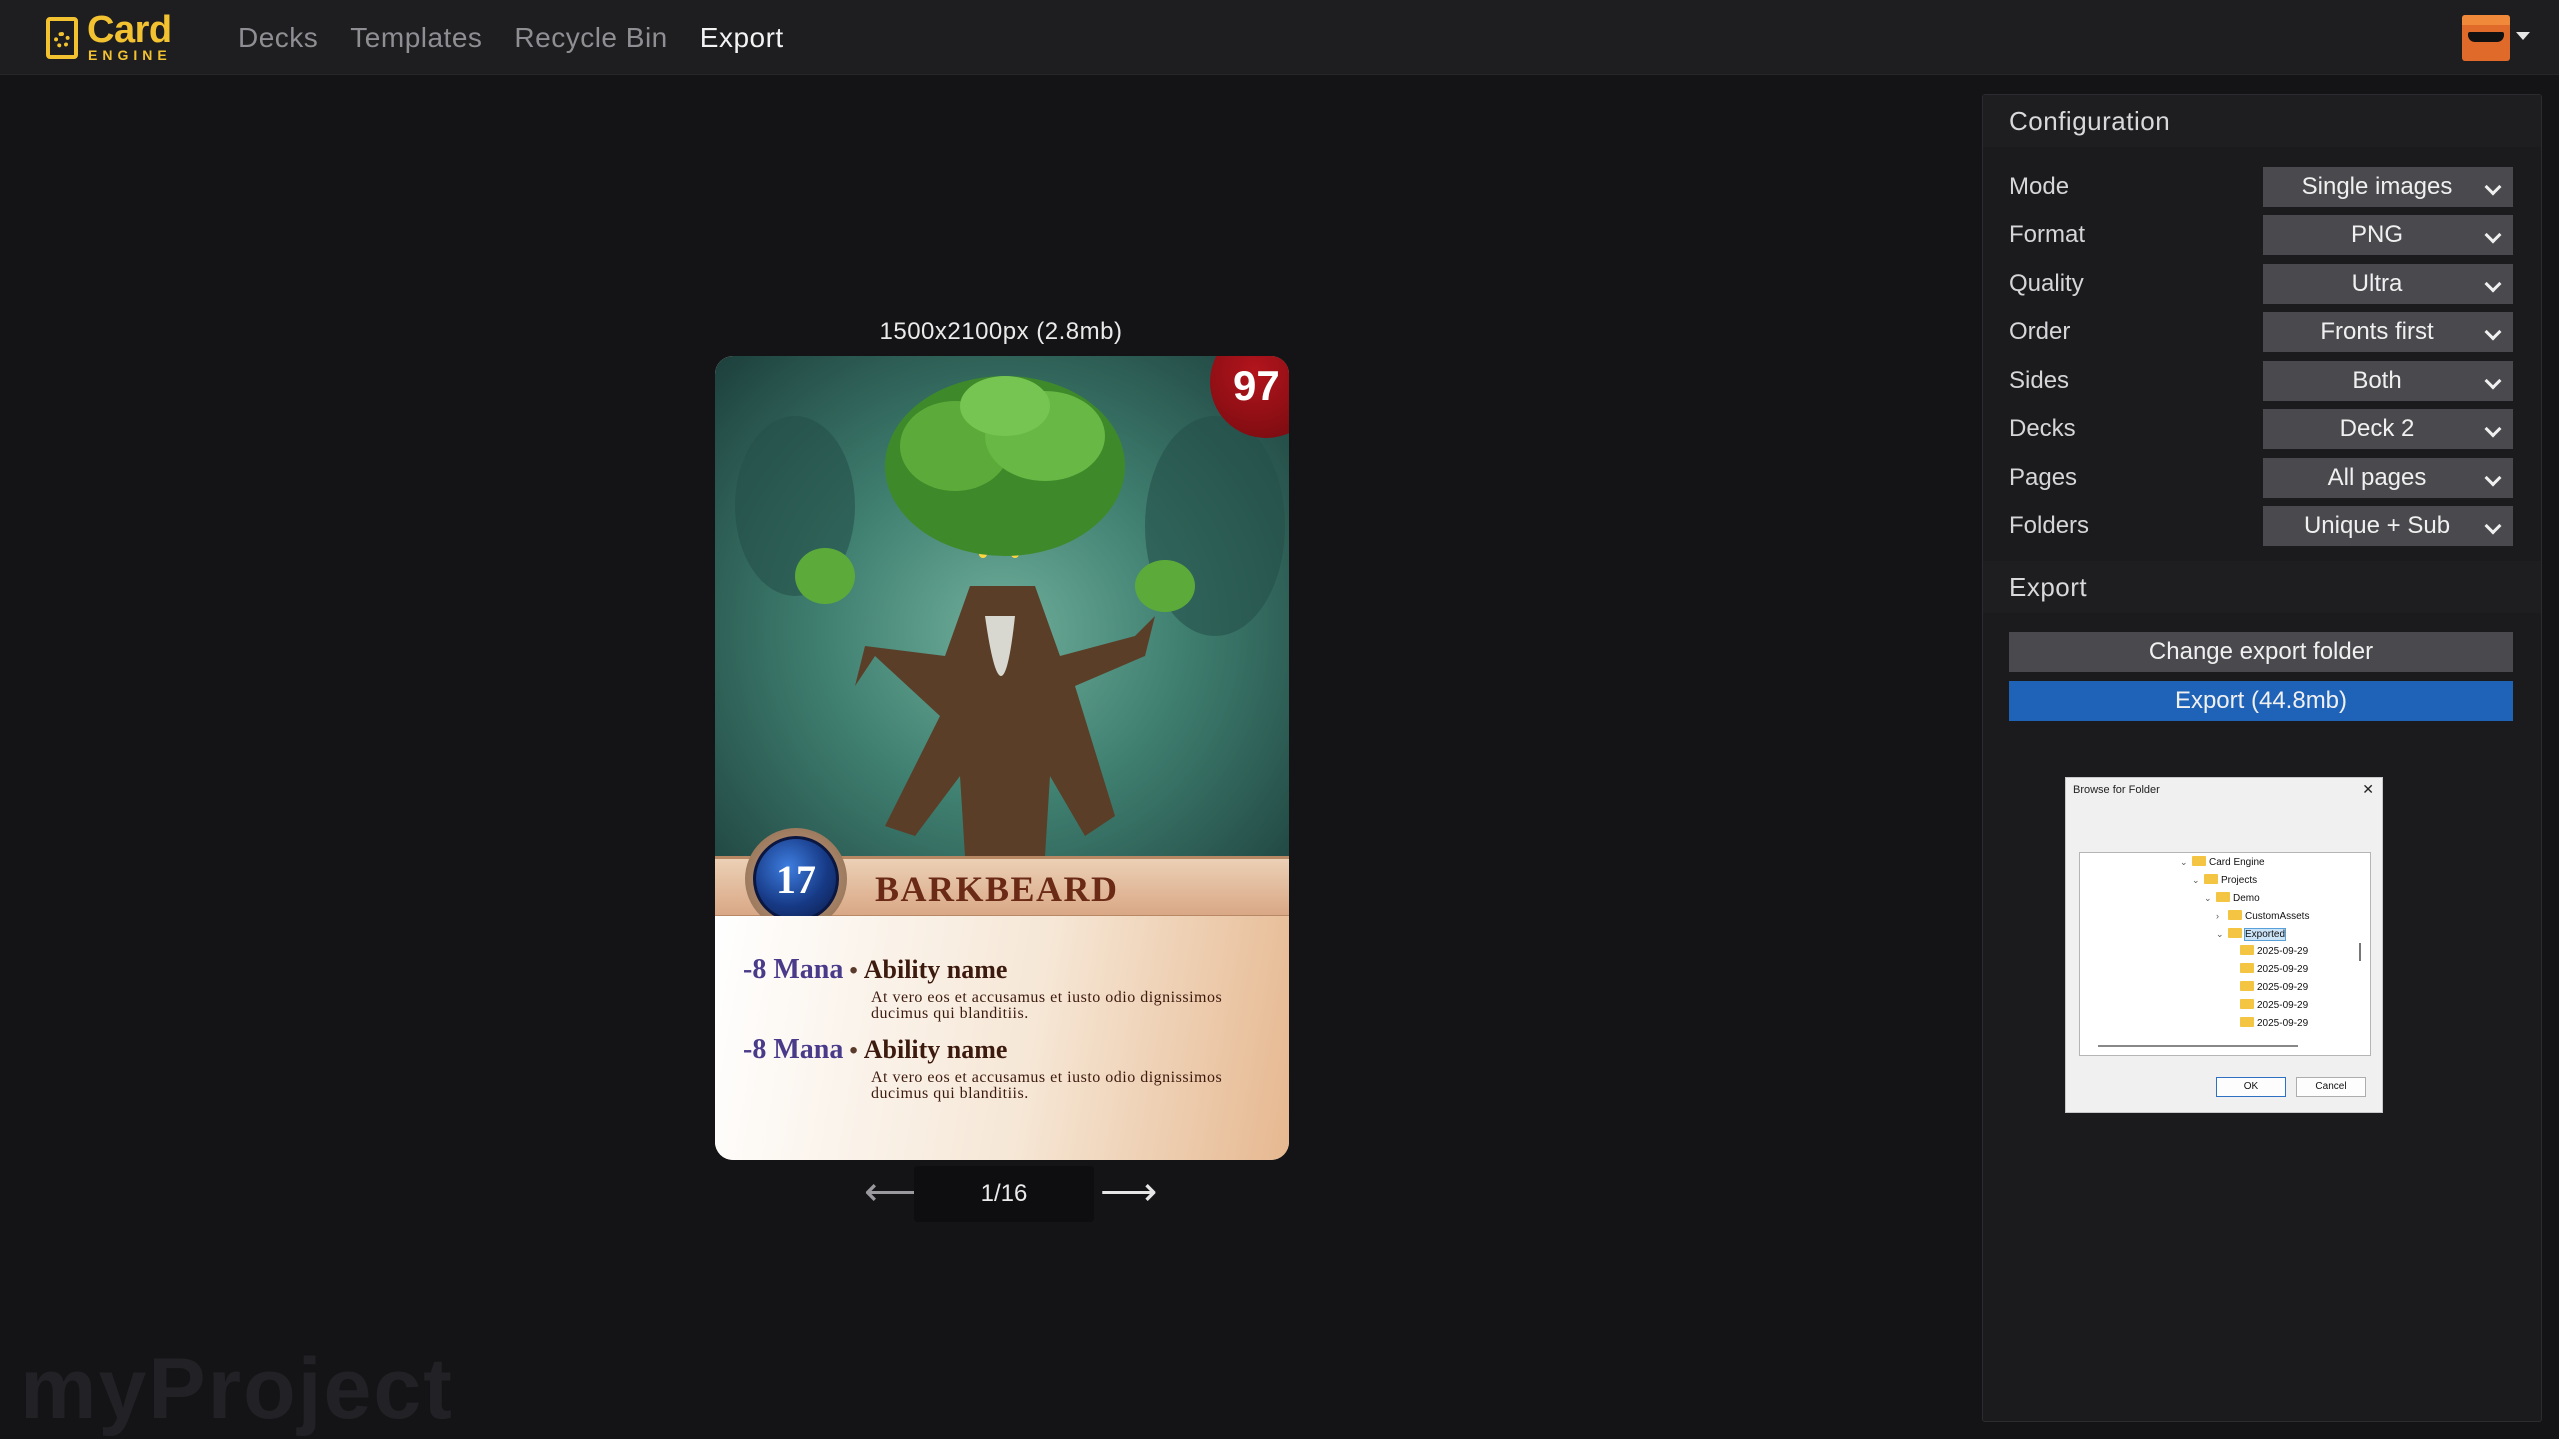  I want to click on decks-select: Deck 2, so click(2388, 429).